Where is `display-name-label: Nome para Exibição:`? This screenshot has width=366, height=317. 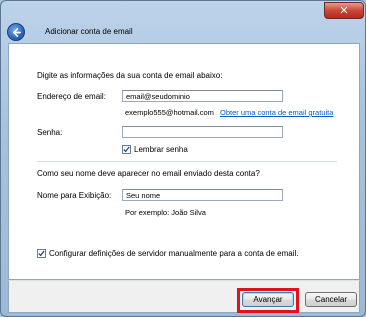 display-name-label: Nome para Exibição: is located at coordinates (74, 195).